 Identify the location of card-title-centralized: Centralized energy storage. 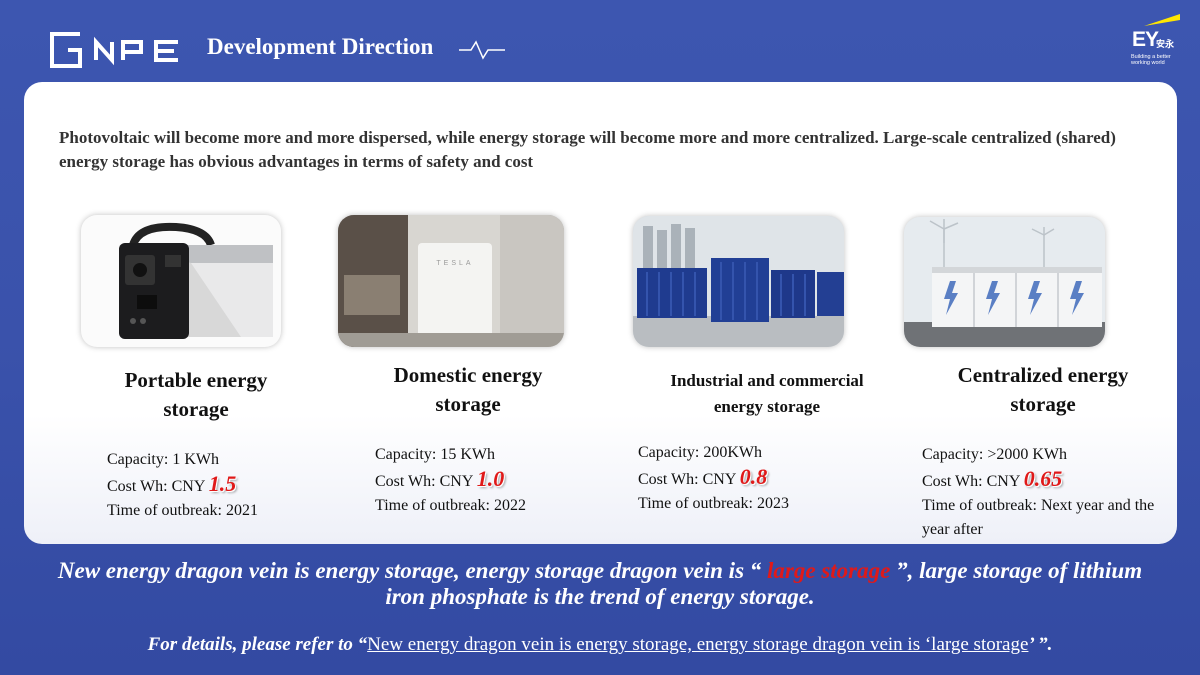
(1043, 389).